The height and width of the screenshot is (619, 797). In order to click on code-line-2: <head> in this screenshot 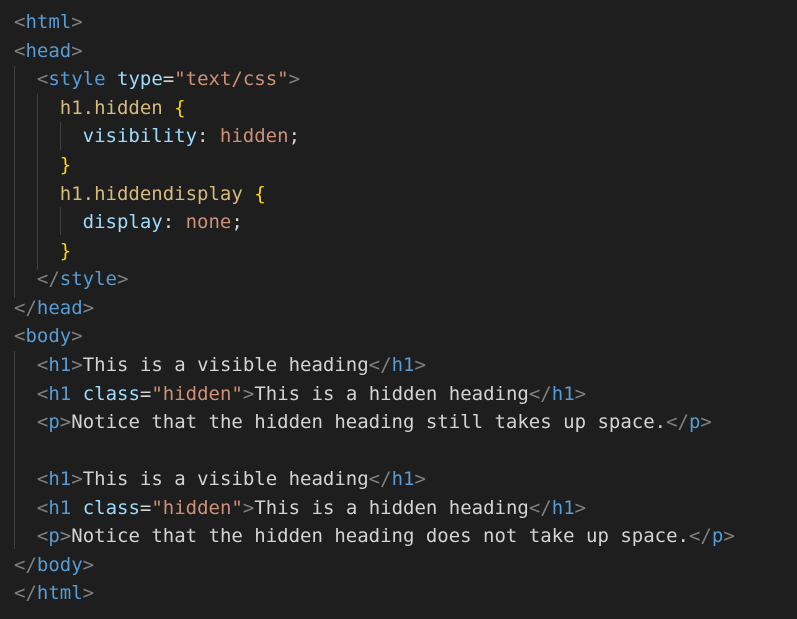, I will do `click(48, 51)`.